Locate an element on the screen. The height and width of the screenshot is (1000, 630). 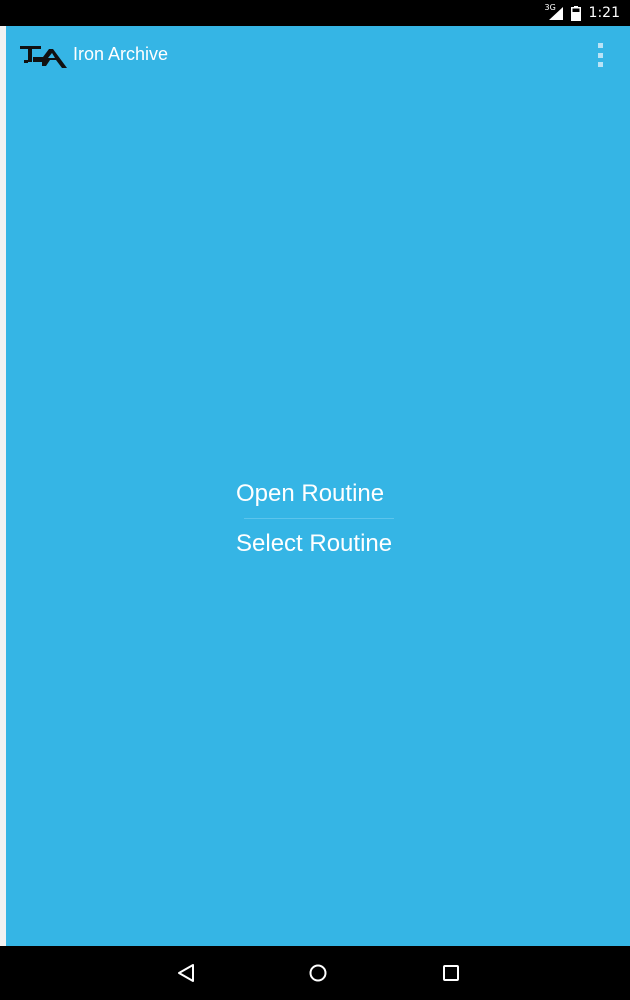
home-button is located at coordinates (318, 973).